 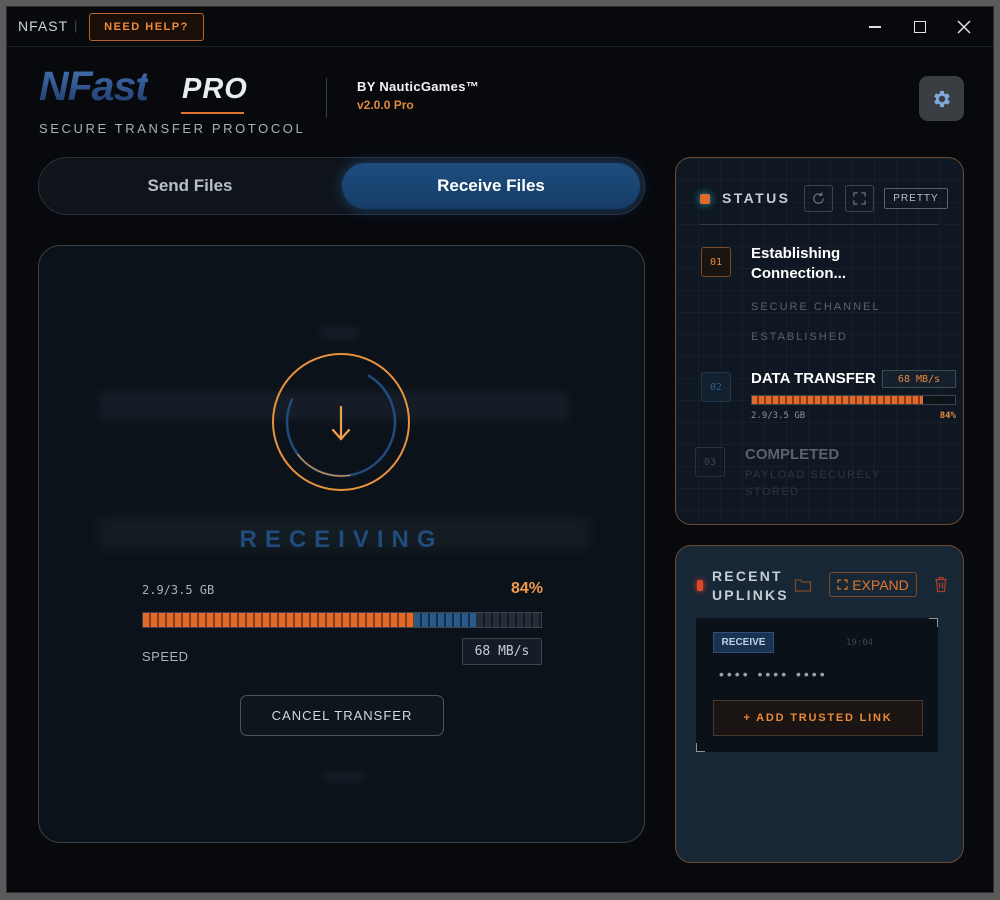 I want to click on step-progress-bar, so click(x=853, y=400).